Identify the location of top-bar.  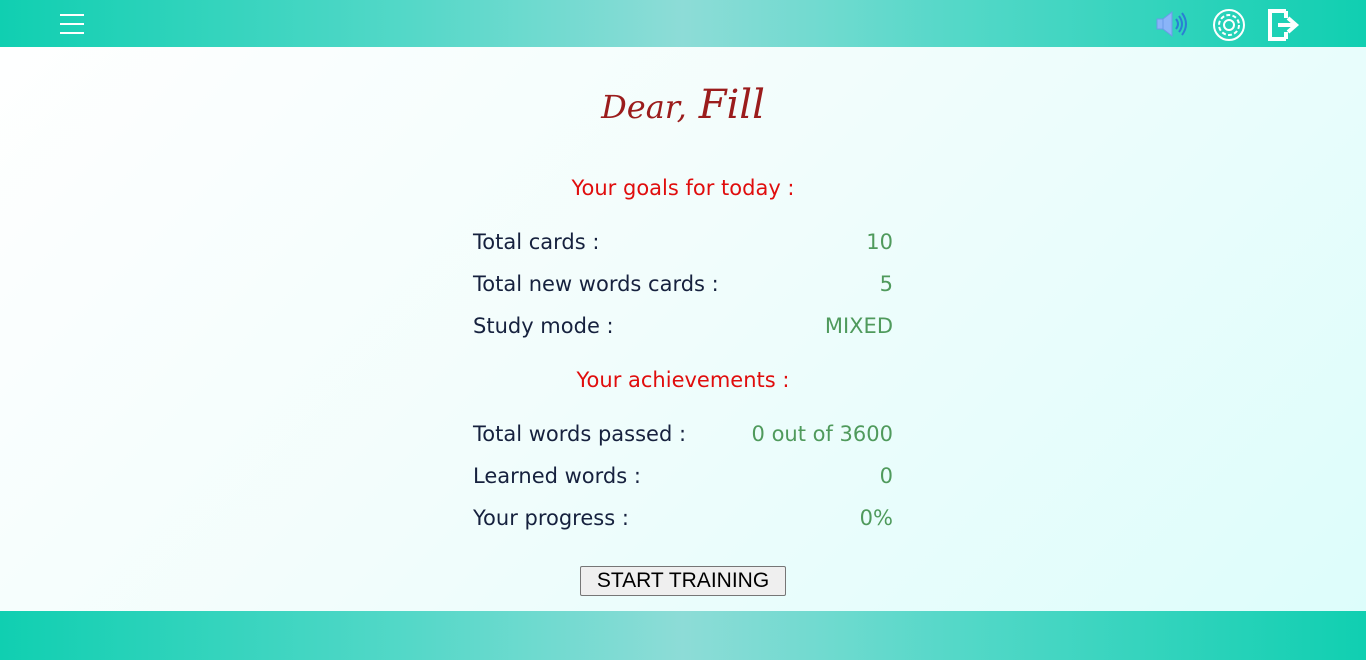
(683, 23).